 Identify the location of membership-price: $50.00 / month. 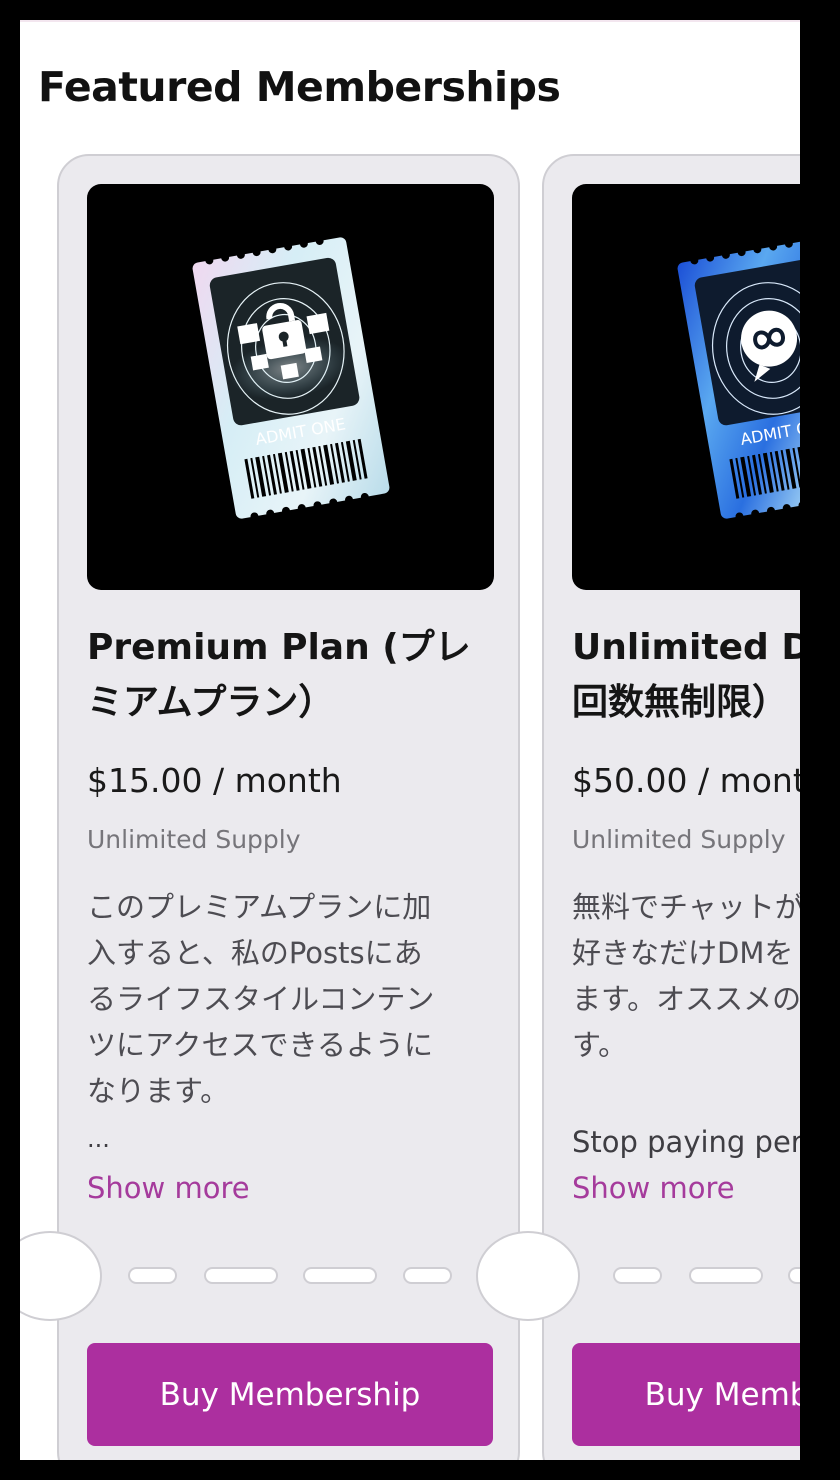
(696, 780).